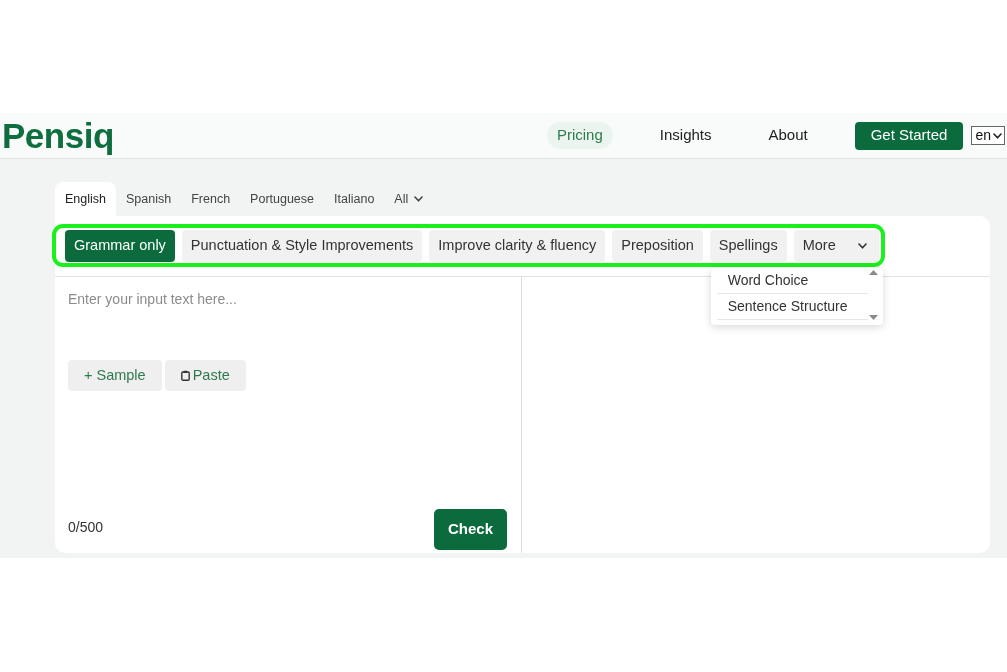  I want to click on paste-button: Paste, so click(205, 375).